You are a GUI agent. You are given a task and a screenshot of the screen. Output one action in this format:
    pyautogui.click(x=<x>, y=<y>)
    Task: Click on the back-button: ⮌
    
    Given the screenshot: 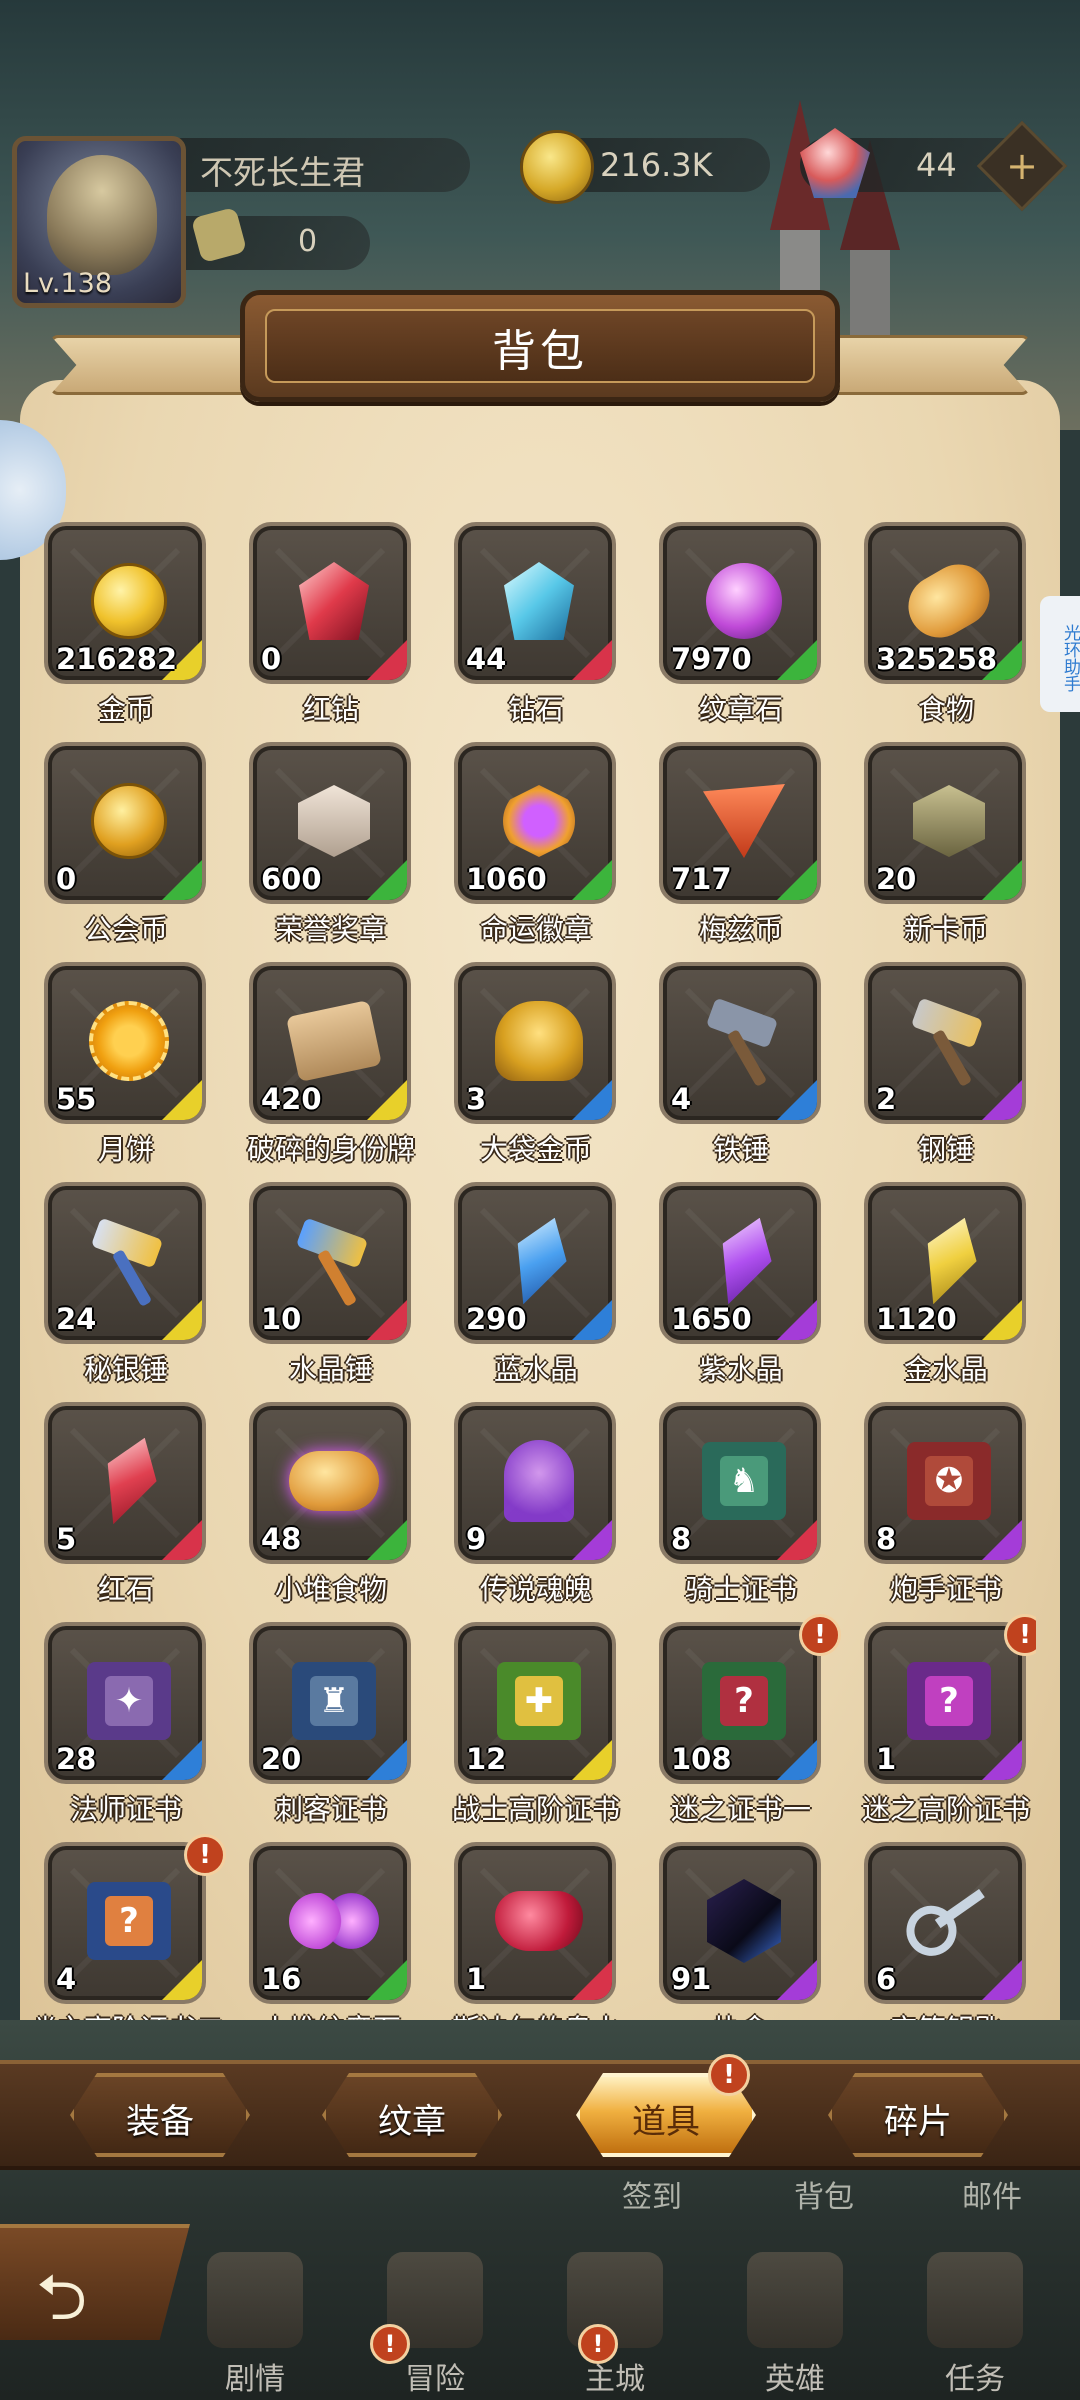 What is the action you would take?
    pyautogui.click(x=95, y=2282)
    